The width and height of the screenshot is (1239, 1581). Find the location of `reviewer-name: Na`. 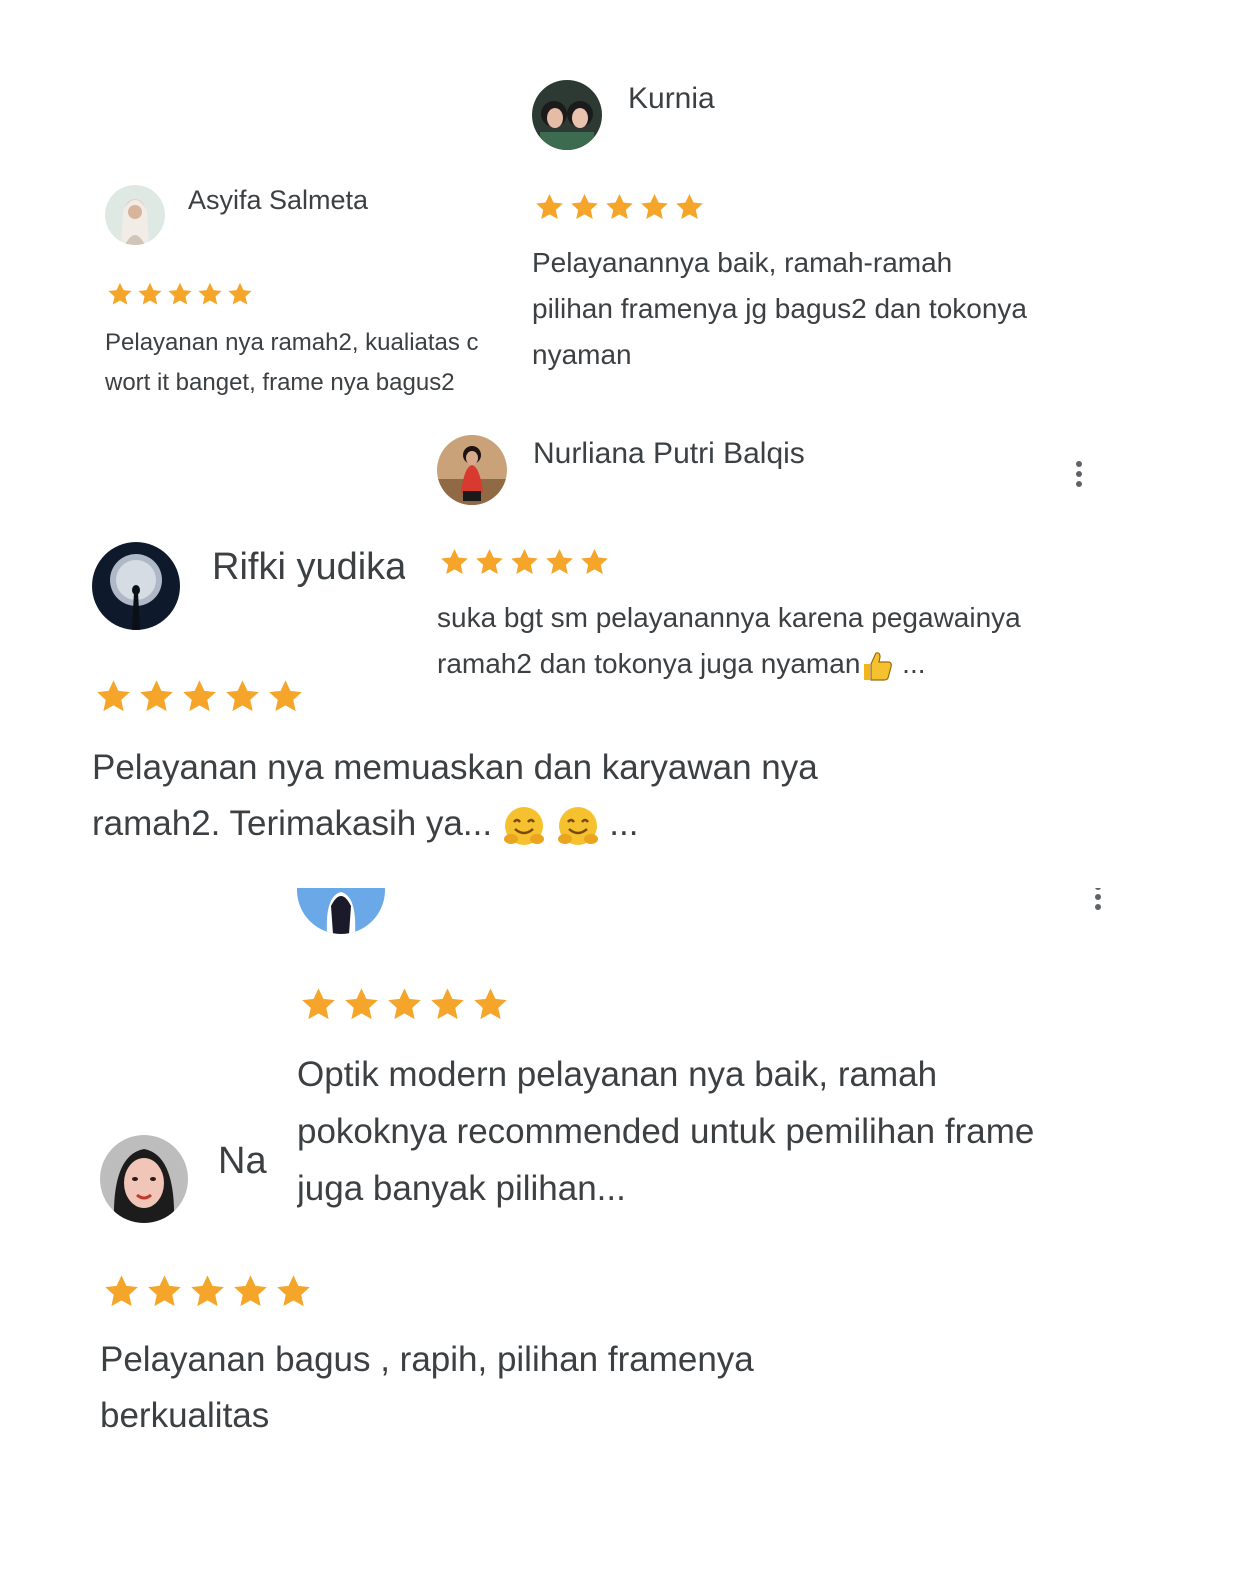

reviewer-name: Na is located at coordinates (242, 1161).